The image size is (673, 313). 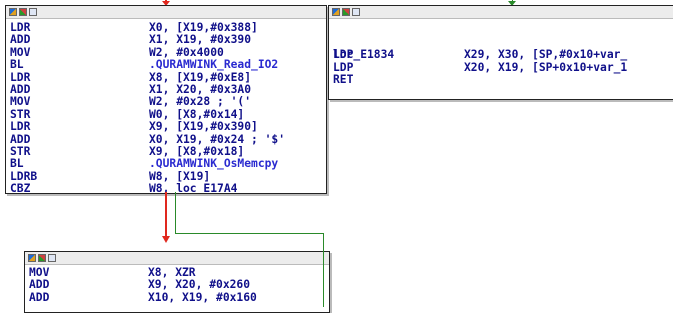 What do you see at coordinates (343, 79) in the screenshot?
I see `mnemonic: RET` at bounding box center [343, 79].